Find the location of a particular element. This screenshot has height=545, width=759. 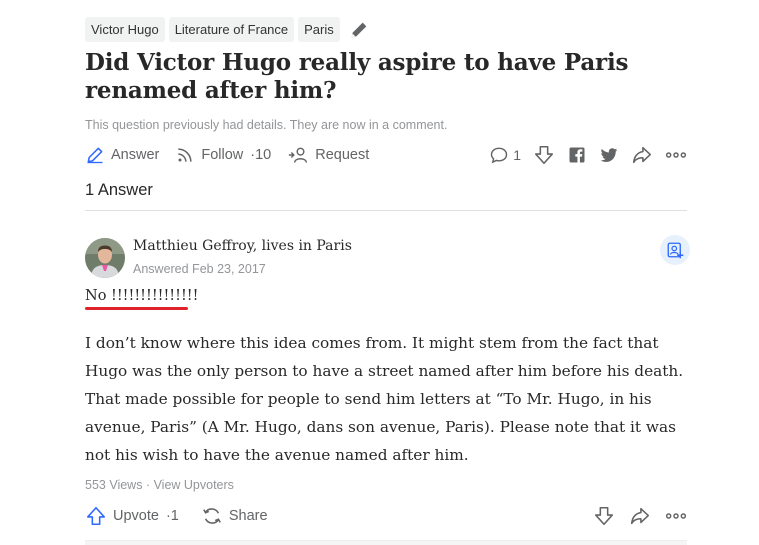

topic-literature-of-france: Literature of France is located at coordinates (231, 29).